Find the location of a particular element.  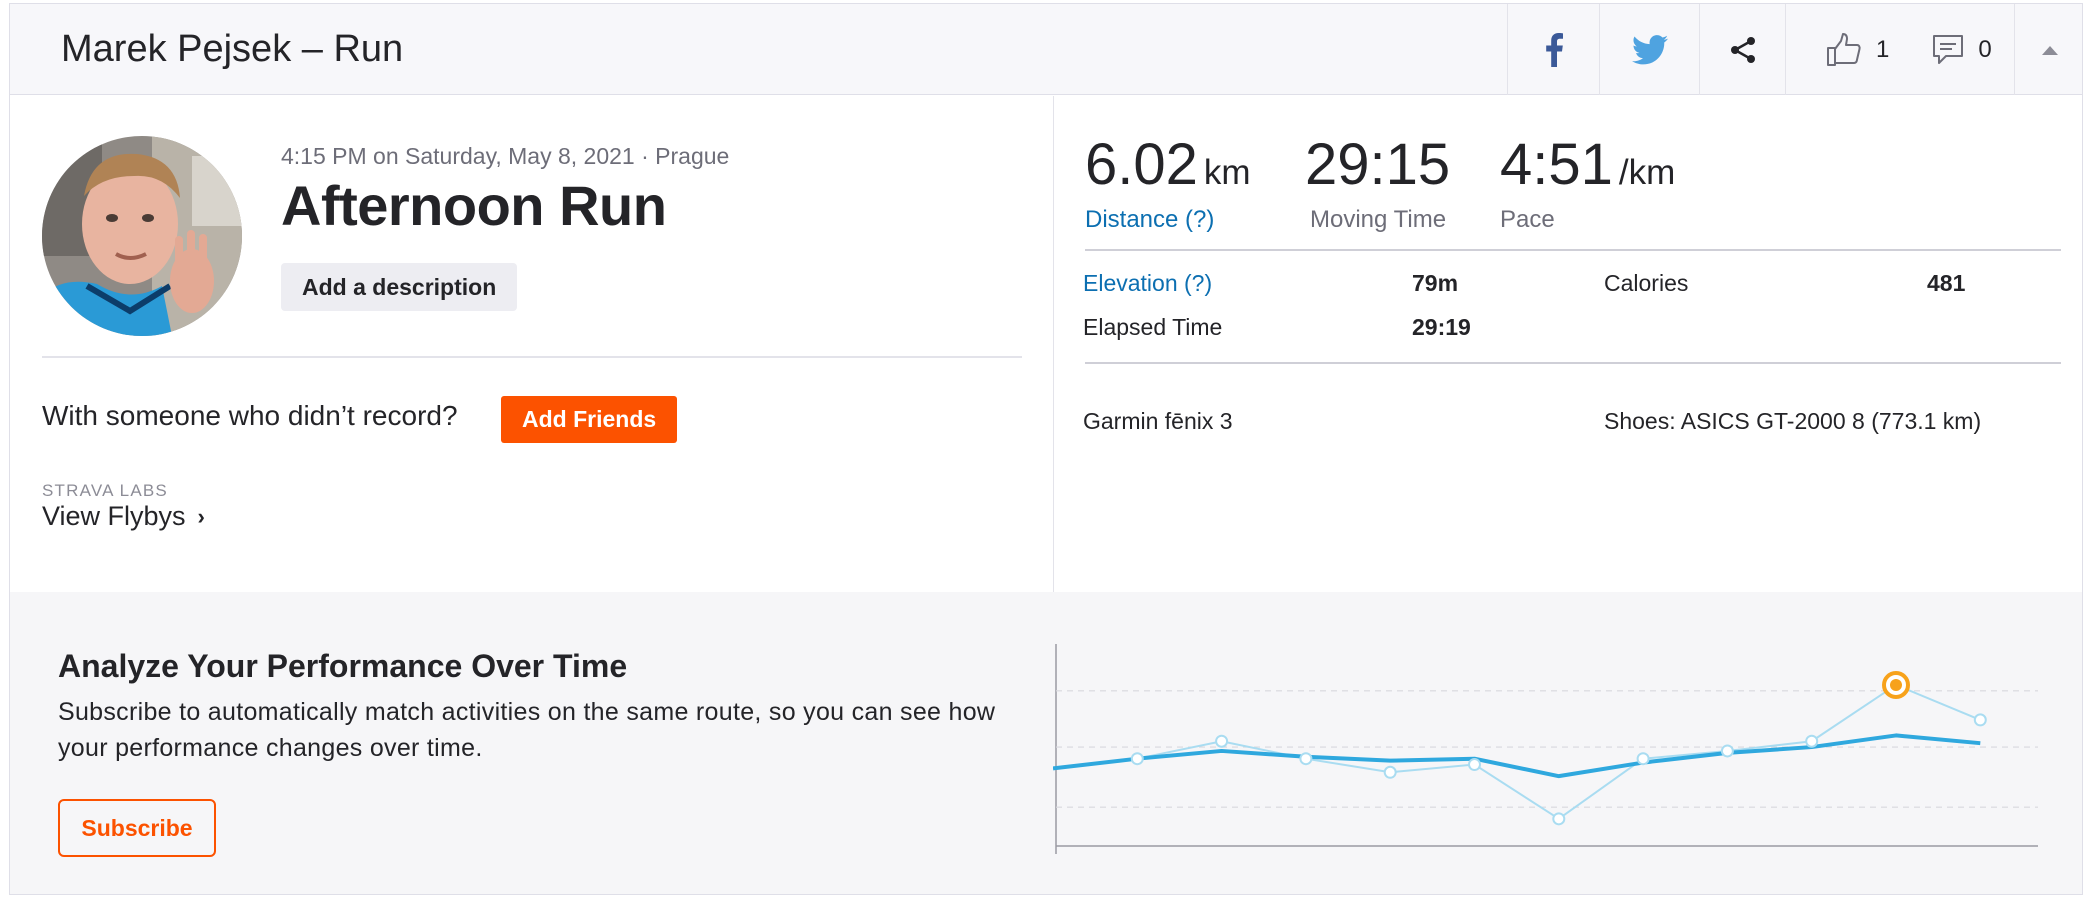

add-description-button: Add a description is located at coordinates (399, 287).